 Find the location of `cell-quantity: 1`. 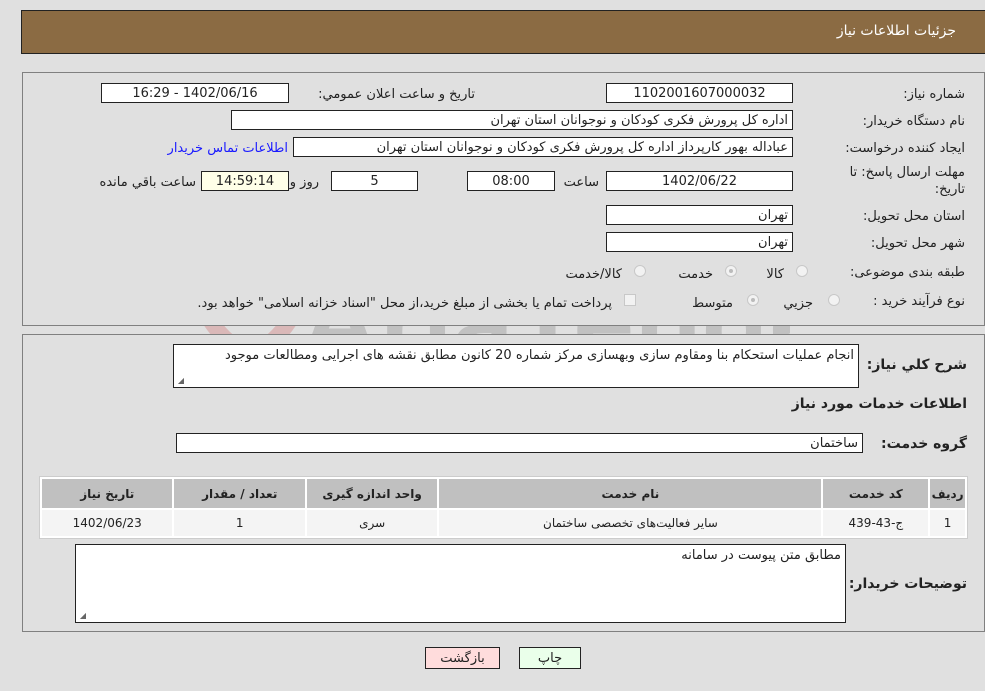

cell-quantity: 1 is located at coordinates (239, 523).